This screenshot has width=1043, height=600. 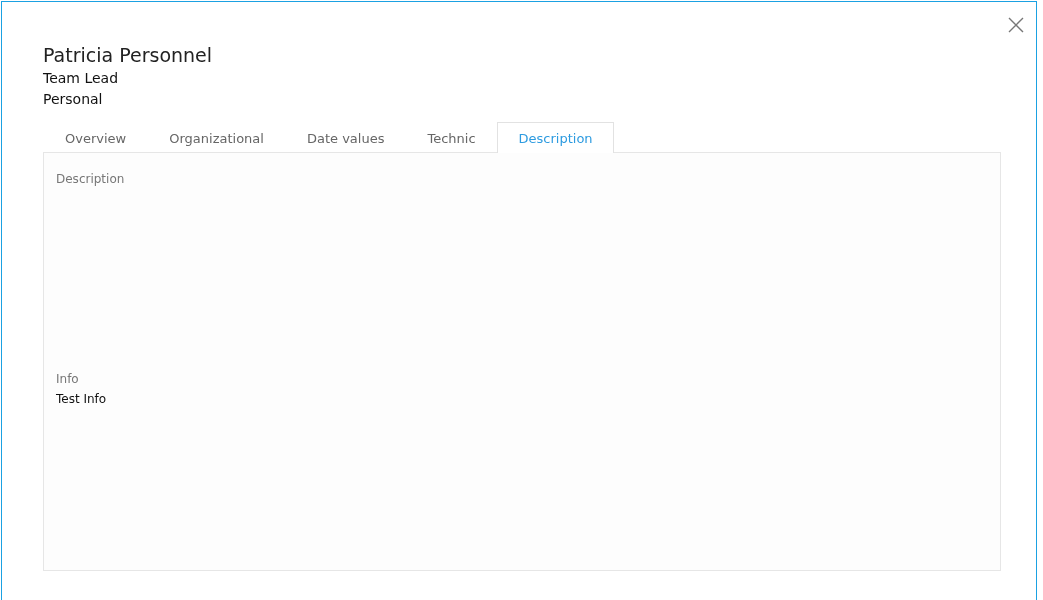 I want to click on tab: Technic, so click(x=451, y=137).